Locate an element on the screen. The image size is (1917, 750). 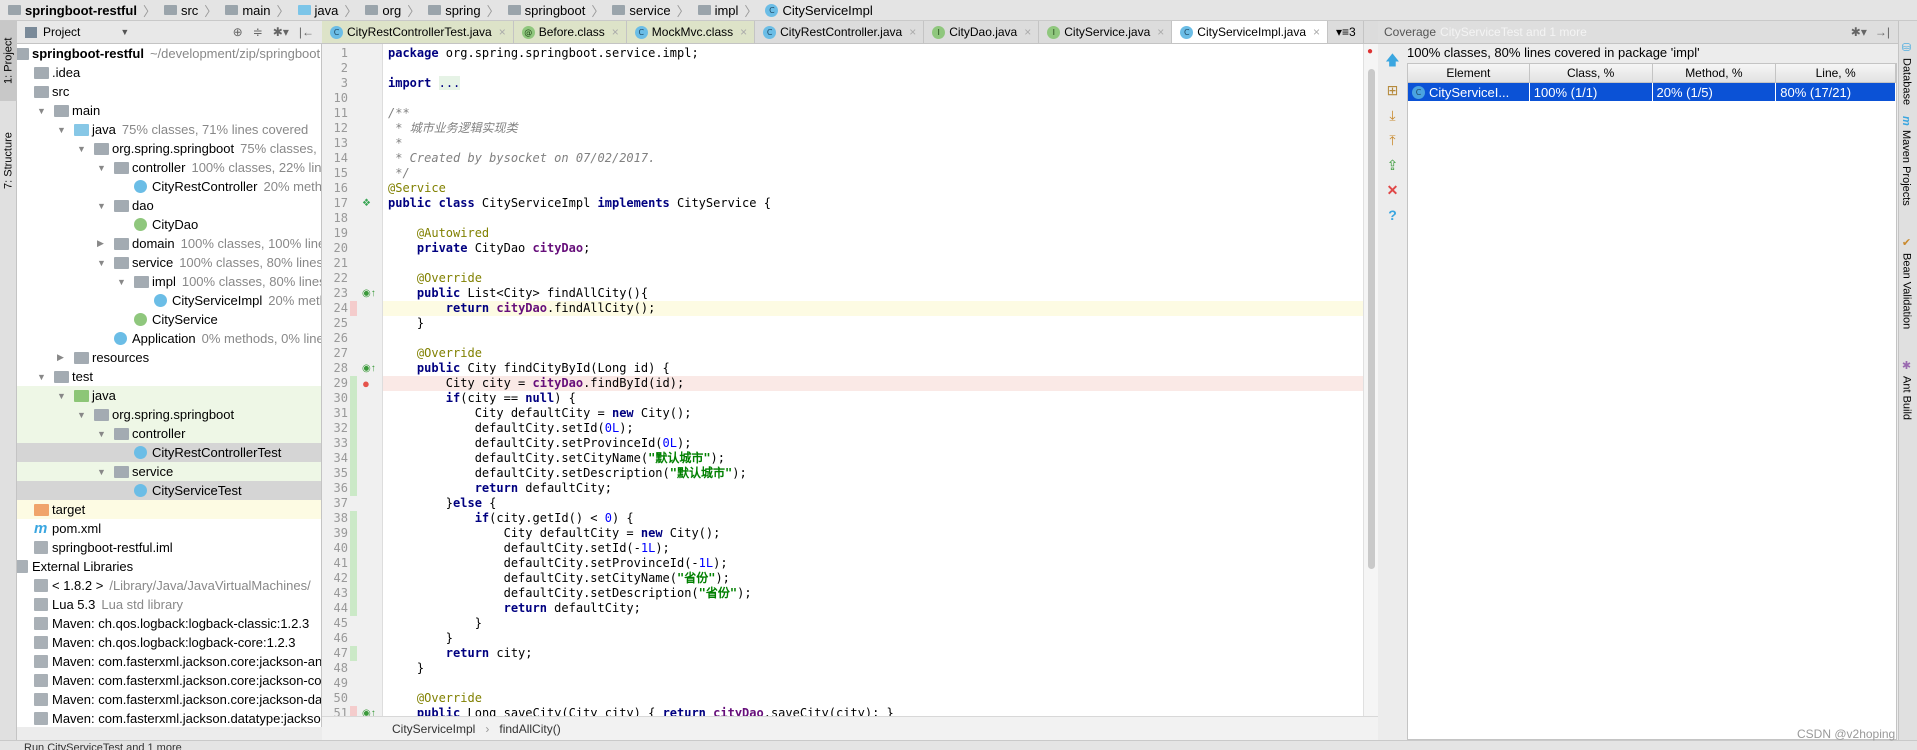
export-icon: ⤒ is located at coordinates (1392, 140).